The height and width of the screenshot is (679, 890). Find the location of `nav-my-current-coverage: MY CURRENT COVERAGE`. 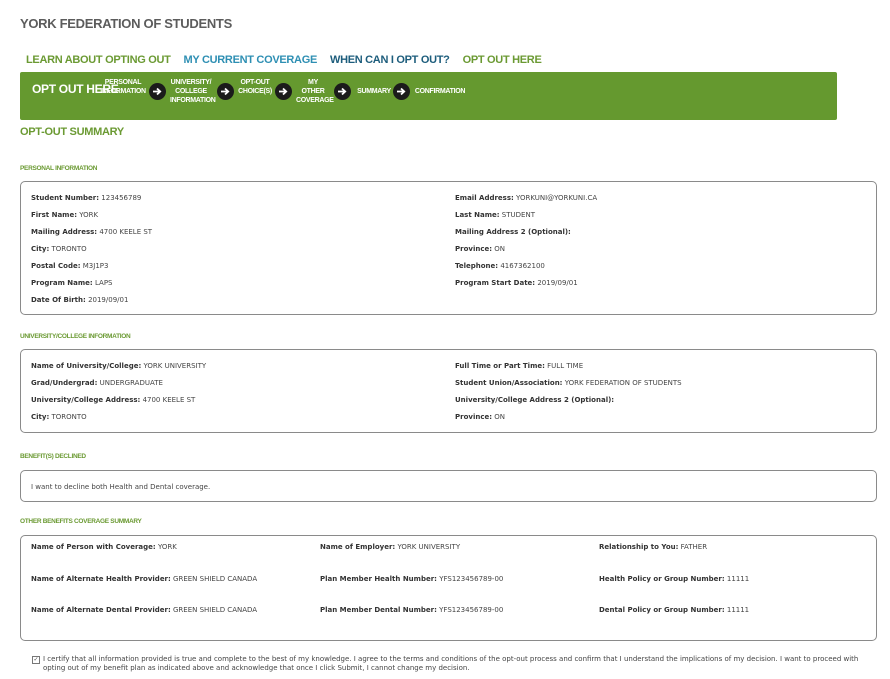

nav-my-current-coverage: MY CURRENT COVERAGE is located at coordinates (251, 60).